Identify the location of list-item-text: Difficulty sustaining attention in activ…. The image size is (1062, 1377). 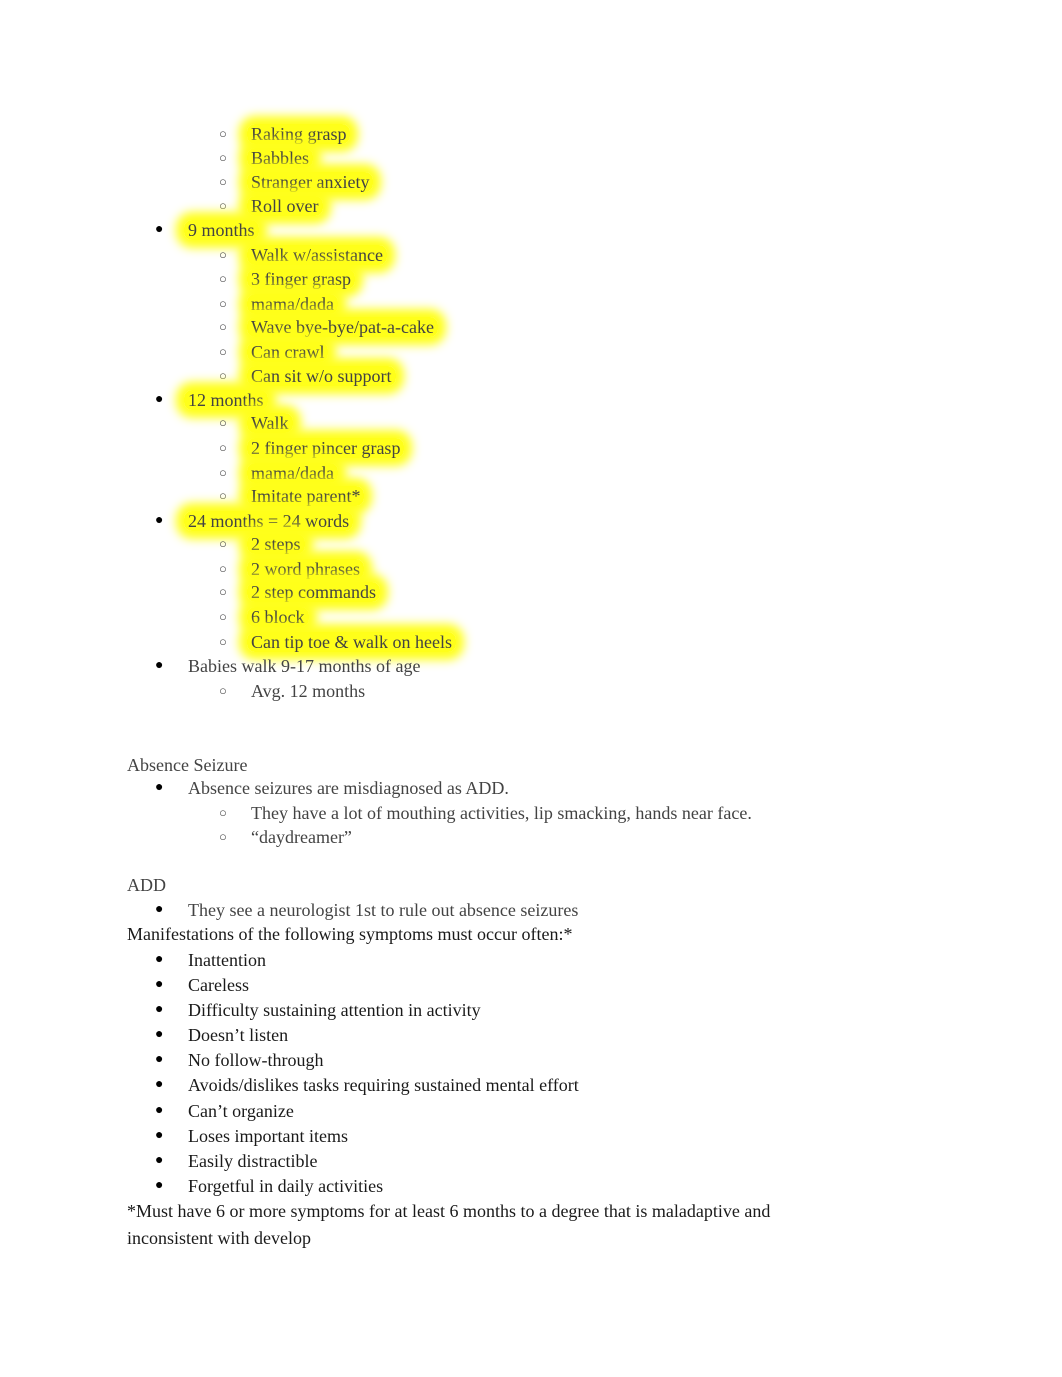
(334, 1010).